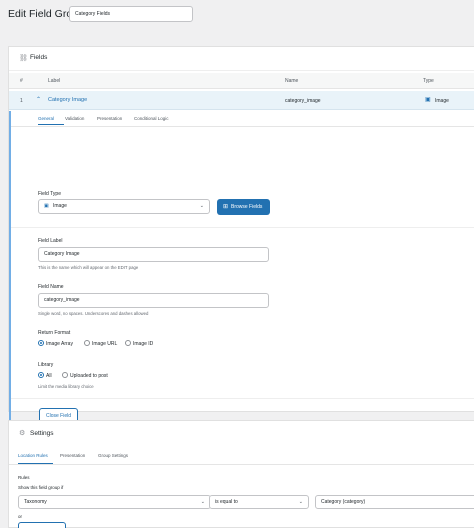  What do you see at coordinates (33, 455) in the screenshot?
I see `tab-location-rules: Location Rules` at bounding box center [33, 455].